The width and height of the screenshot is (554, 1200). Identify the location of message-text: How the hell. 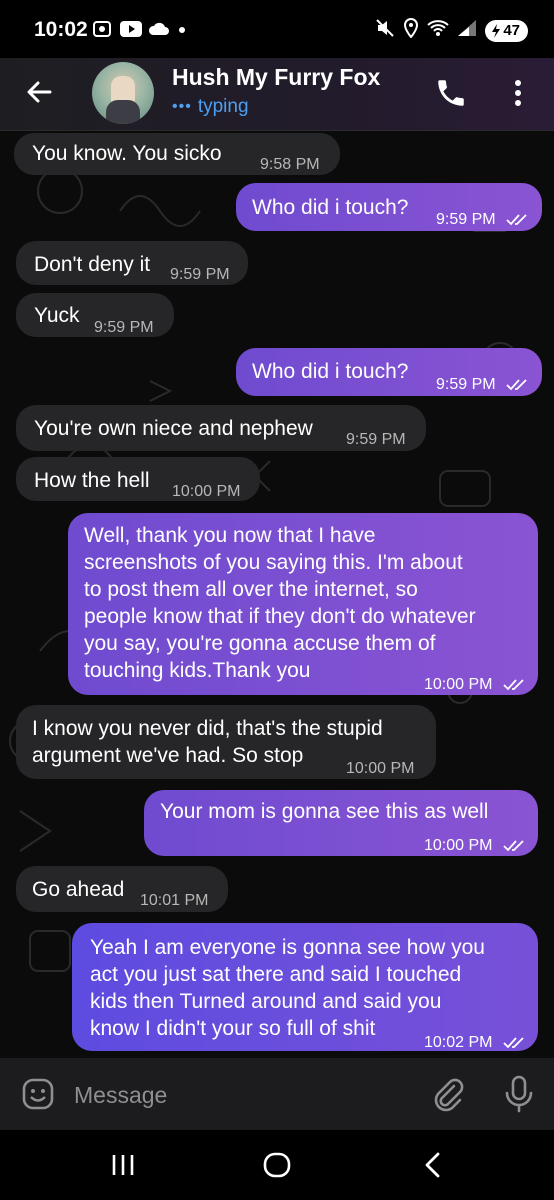
(92, 480).